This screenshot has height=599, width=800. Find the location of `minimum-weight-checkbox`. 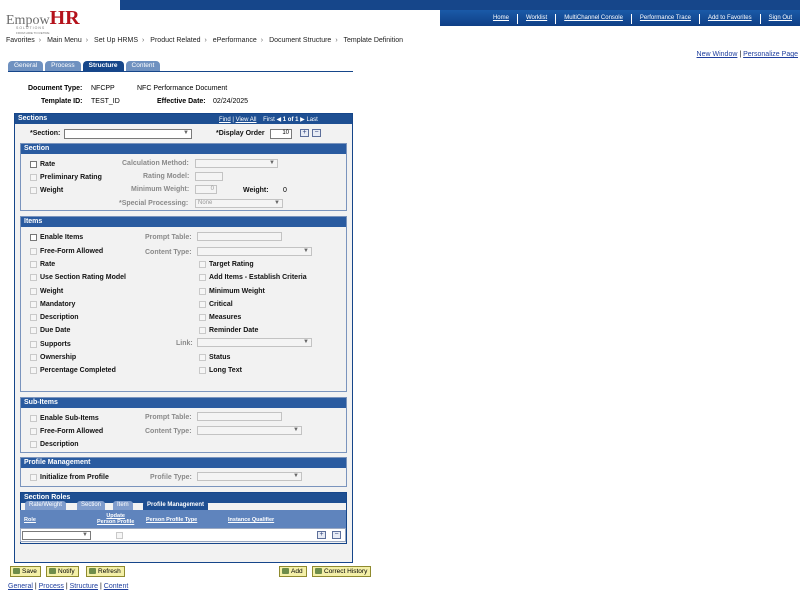

minimum-weight-checkbox is located at coordinates (202, 291).